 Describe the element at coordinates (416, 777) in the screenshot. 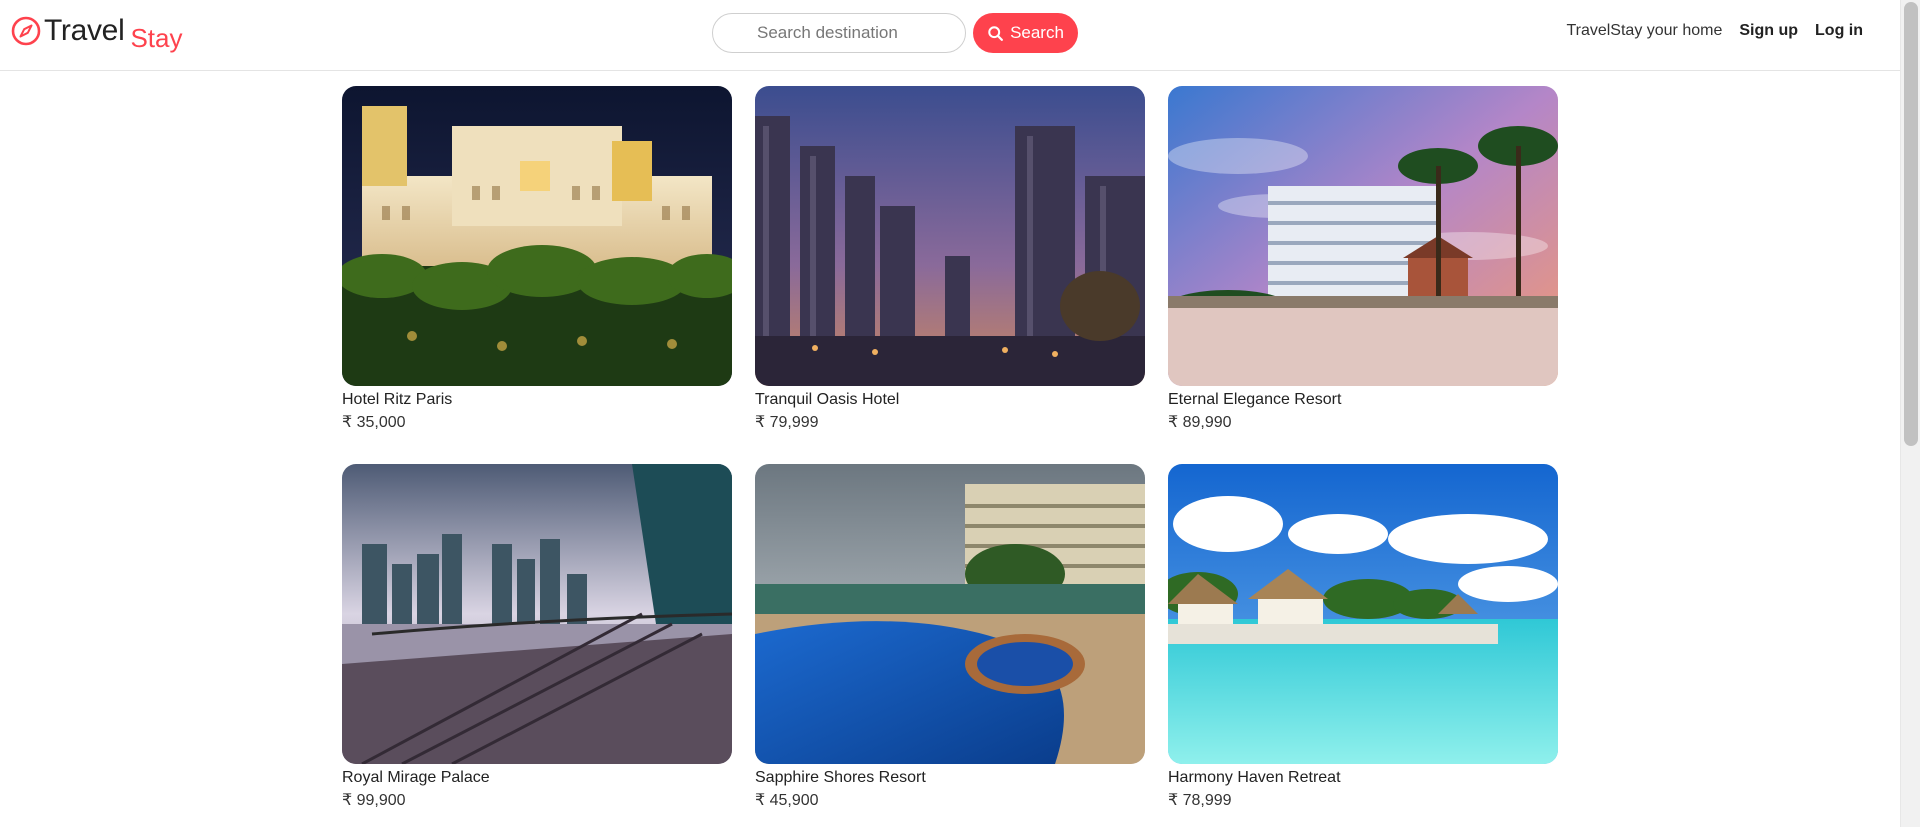

I see `listing-title: Royal Mirage Palace` at that location.